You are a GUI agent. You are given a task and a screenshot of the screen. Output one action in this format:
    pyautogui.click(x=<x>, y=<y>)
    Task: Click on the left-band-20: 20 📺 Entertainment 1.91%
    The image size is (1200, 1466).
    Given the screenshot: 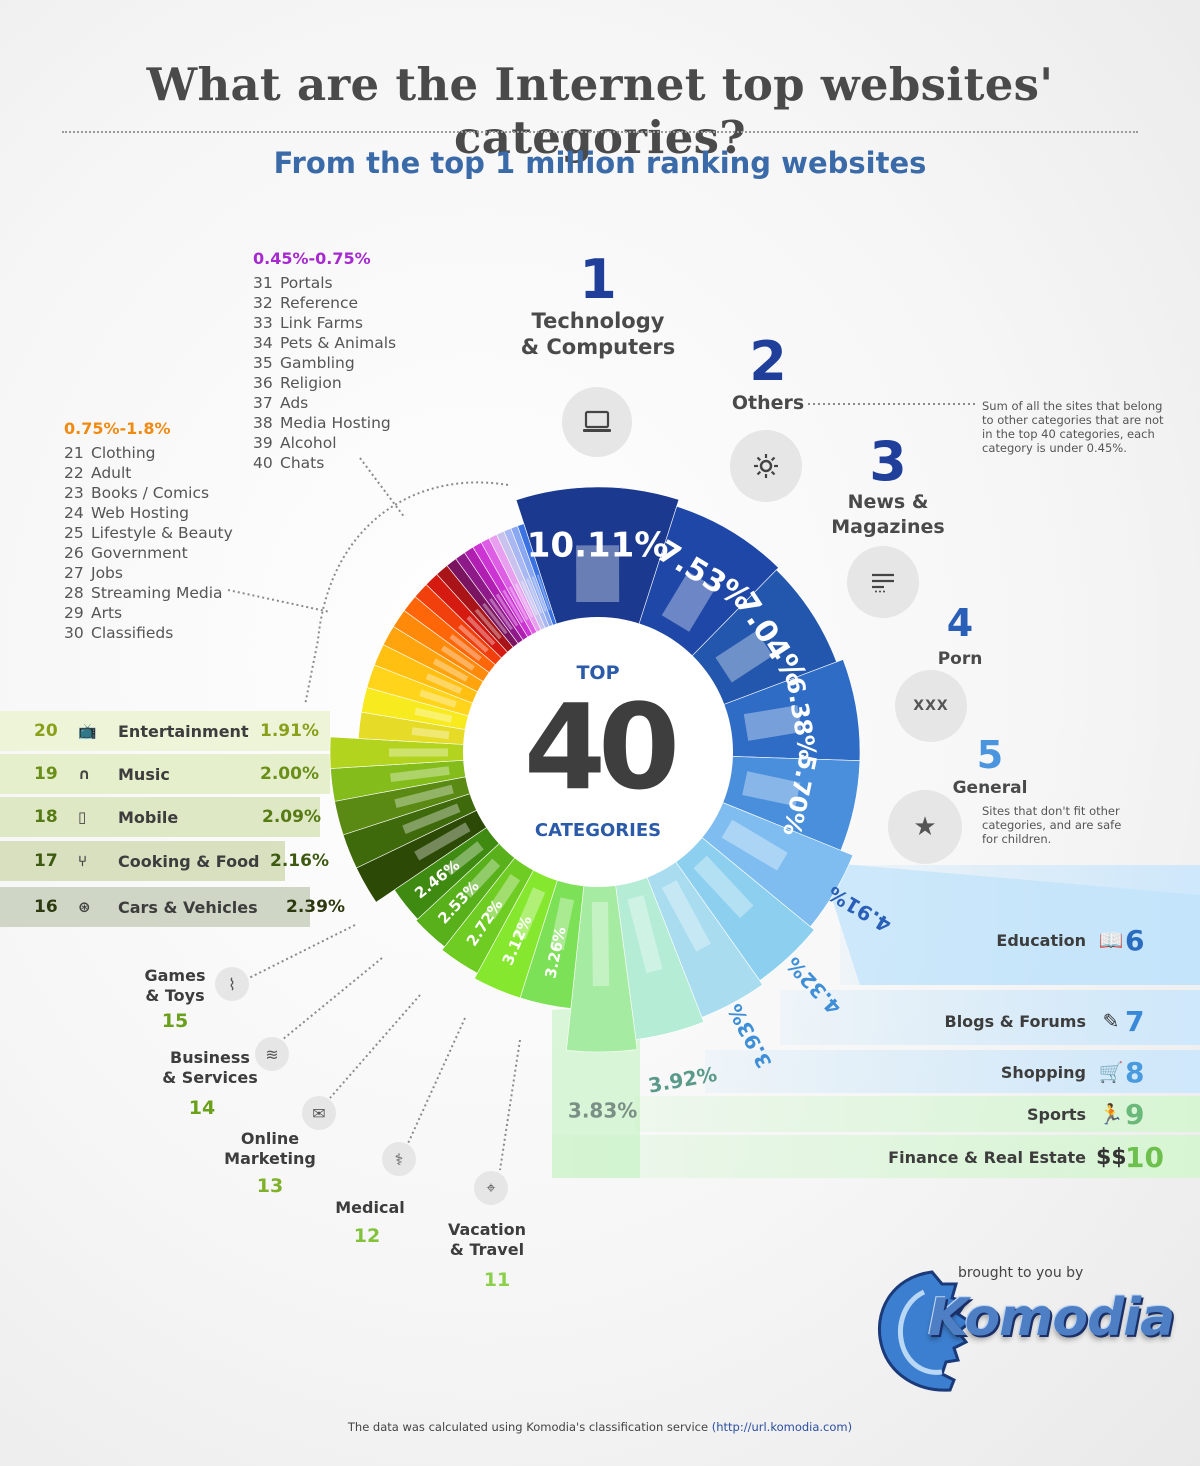 What is the action you would take?
    pyautogui.click(x=170, y=731)
    